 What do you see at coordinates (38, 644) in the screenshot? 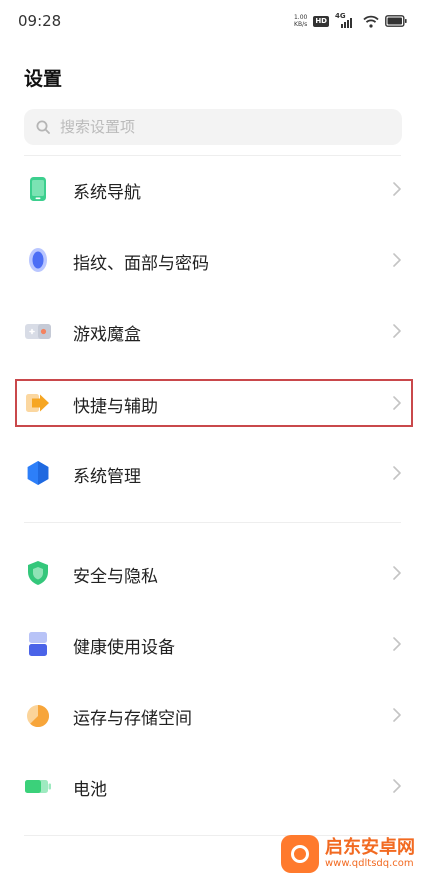
I see `hourglass-icon` at bounding box center [38, 644].